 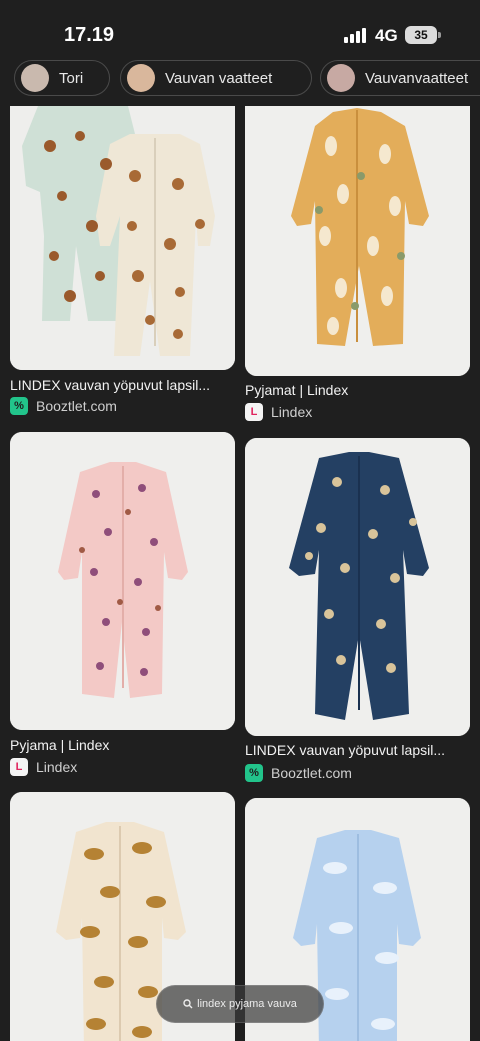 I want to click on search-query-text: lindex pyjama vauva, so click(x=247, y=1004).